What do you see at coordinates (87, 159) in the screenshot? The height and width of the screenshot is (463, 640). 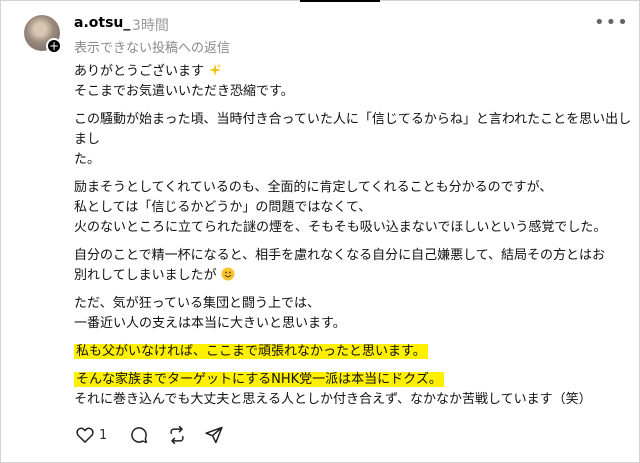 I see `text-line: た。` at bounding box center [87, 159].